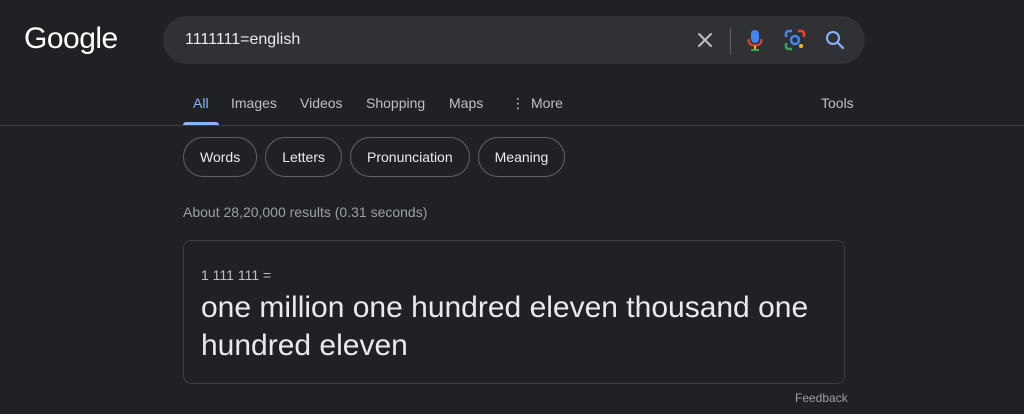  I want to click on tab-more-label: More, so click(547, 103).